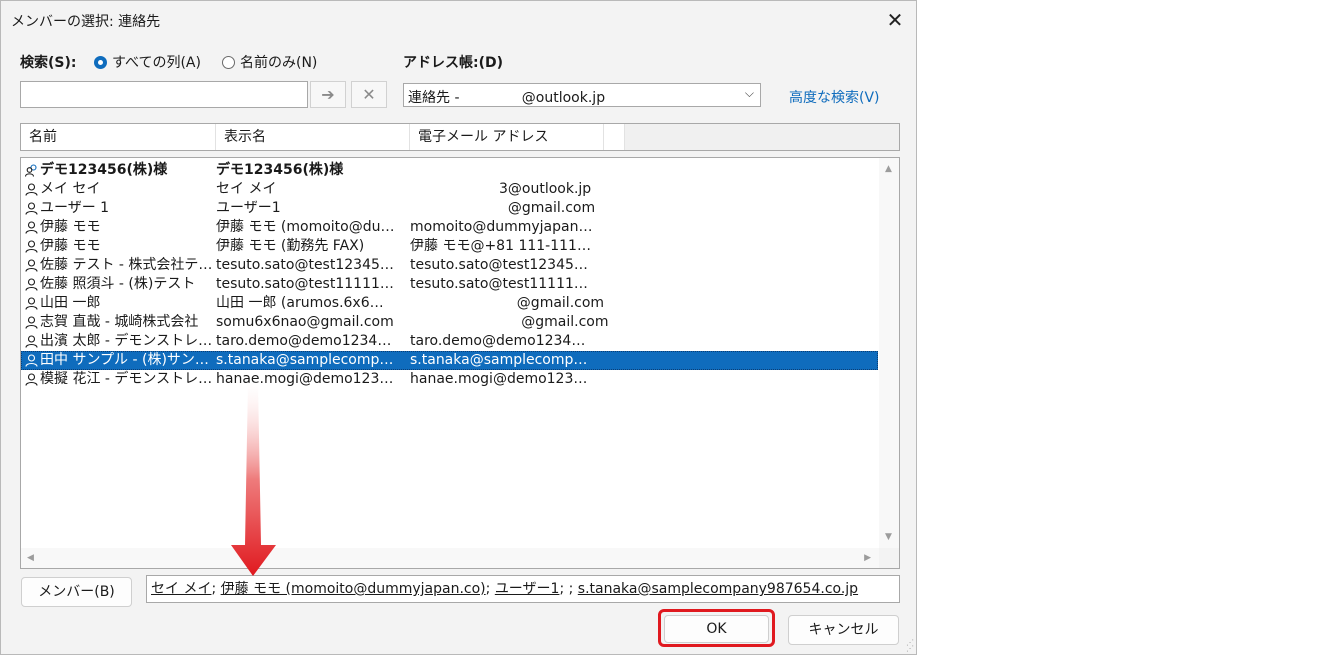 This screenshot has width=1344, height=656. What do you see at coordinates (910, 646) in the screenshot?
I see `resize-grip-icon: ⋰ ⋰` at bounding box center [910, 646].